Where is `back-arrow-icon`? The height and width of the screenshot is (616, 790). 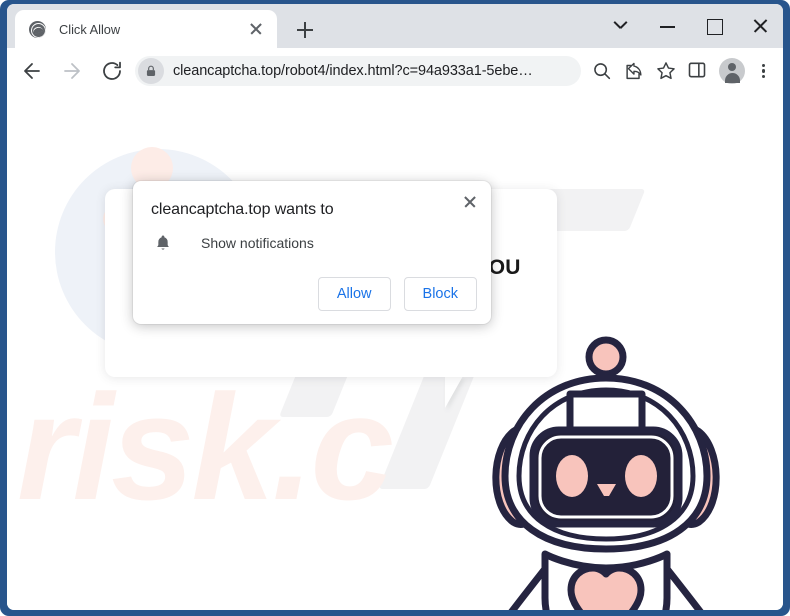
back-arrow-icon is located at coordinates (32, 71).